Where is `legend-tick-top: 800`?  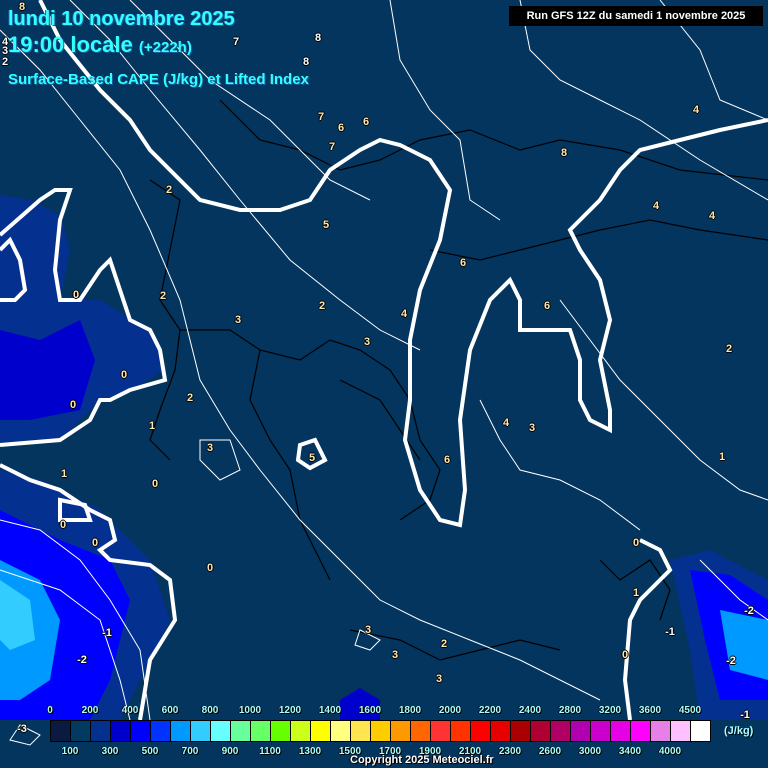 legend-tick-top: 800 is located at coordinates (210, 710).